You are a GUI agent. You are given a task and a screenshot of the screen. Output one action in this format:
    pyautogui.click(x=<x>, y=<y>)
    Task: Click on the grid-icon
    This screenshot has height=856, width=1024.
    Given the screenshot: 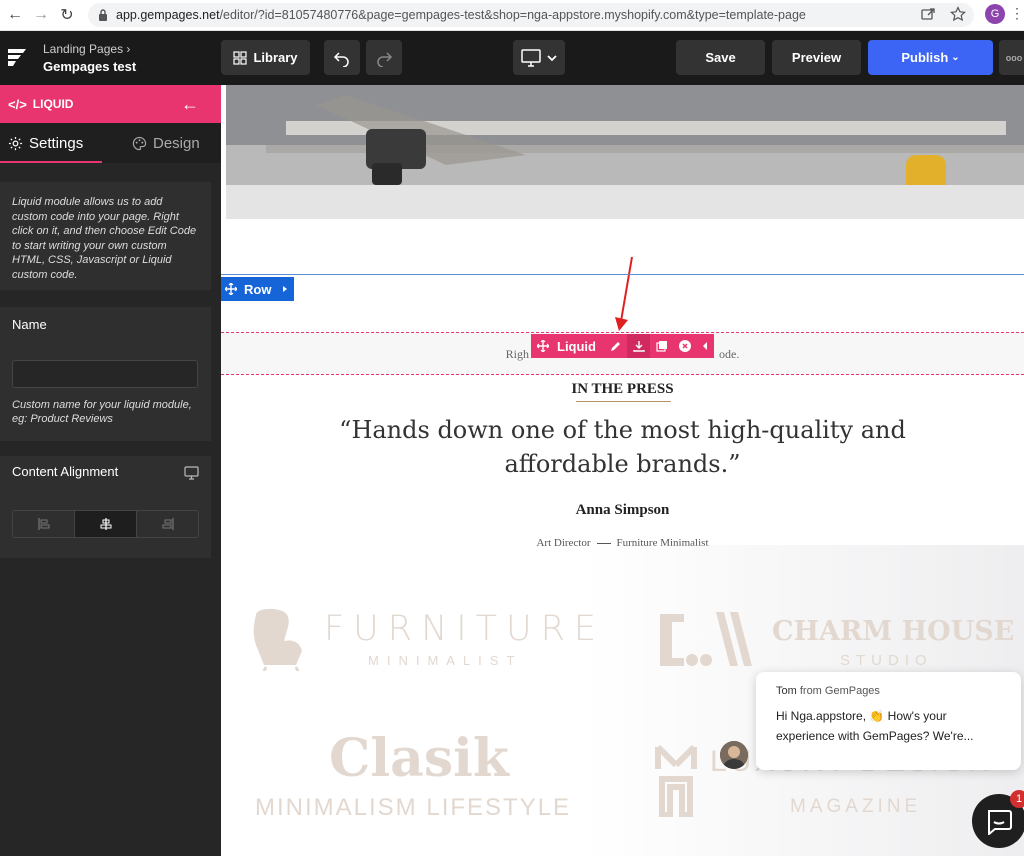 What is the action you would take?
    pyautogui.click(x=240, y=57)
    